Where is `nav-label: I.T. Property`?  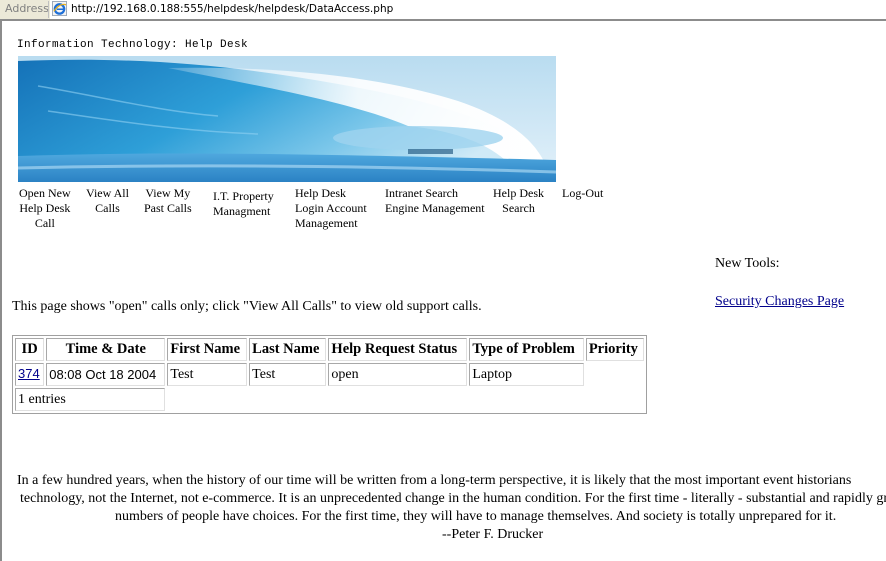 nav-label: I.T. Property is located at coordinates (243, 196).